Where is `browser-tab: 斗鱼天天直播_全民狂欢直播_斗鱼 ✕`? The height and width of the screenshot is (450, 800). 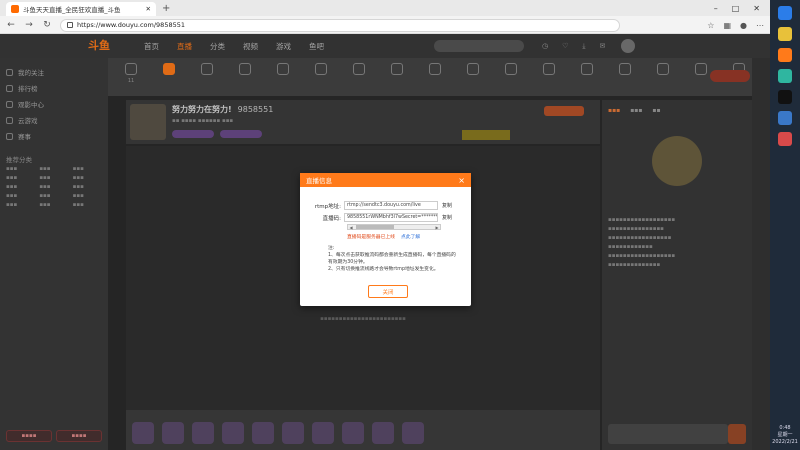
browser-tab: 斗鱼天天直播_全民狂欢直播_斗鱼 ✕ is located at coordinates (81, 9).